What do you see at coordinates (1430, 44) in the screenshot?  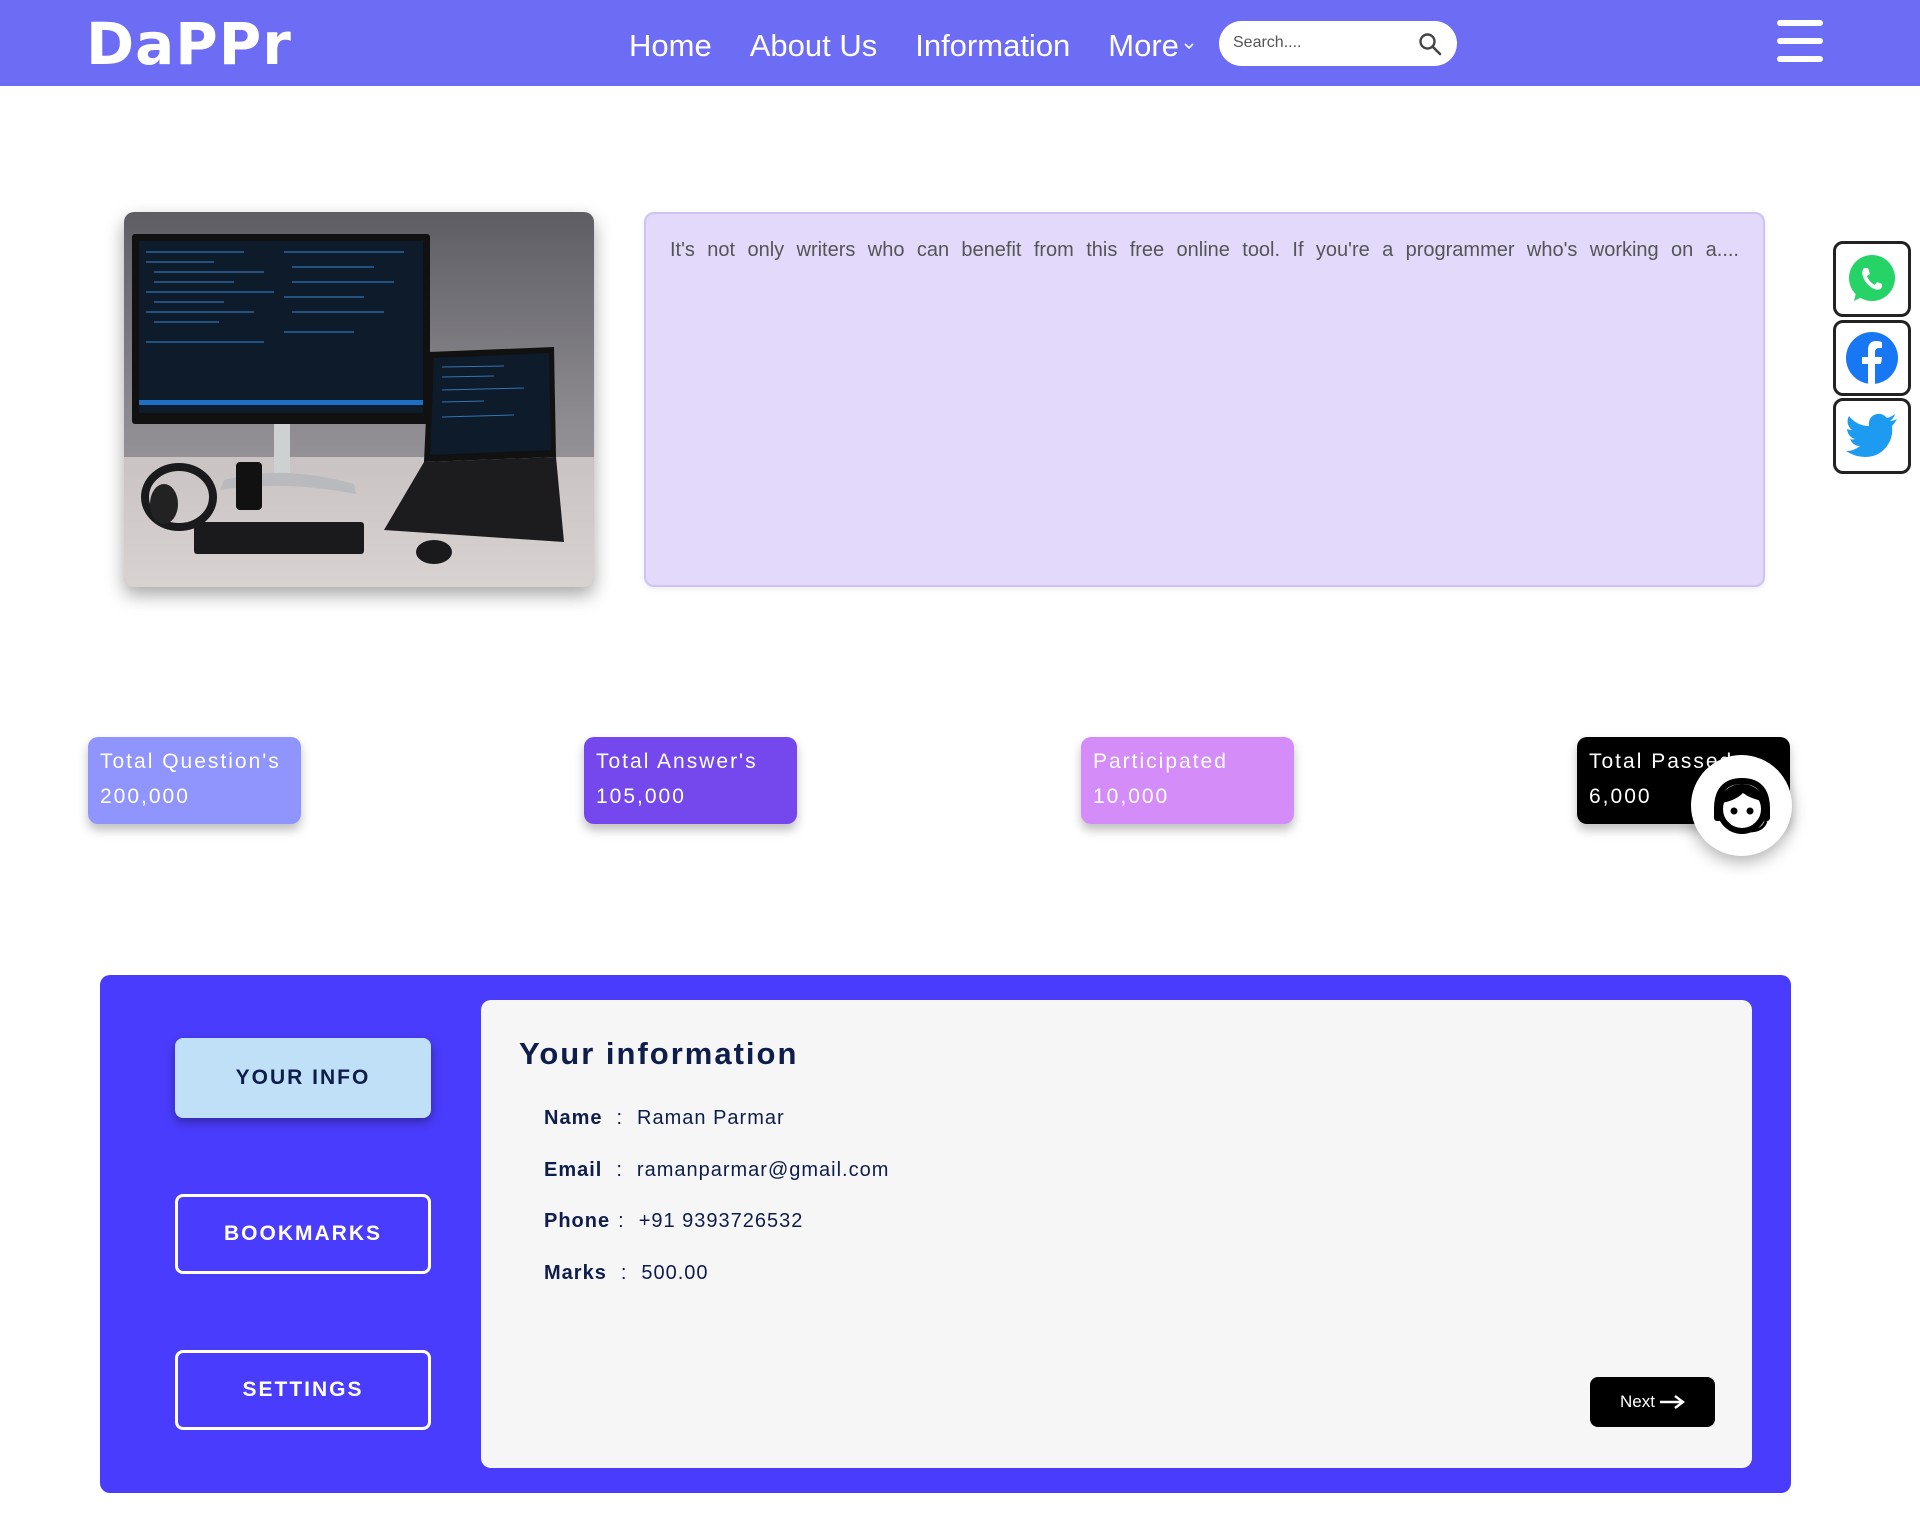 I see `search-icon` at bounding box center [1430, 44].